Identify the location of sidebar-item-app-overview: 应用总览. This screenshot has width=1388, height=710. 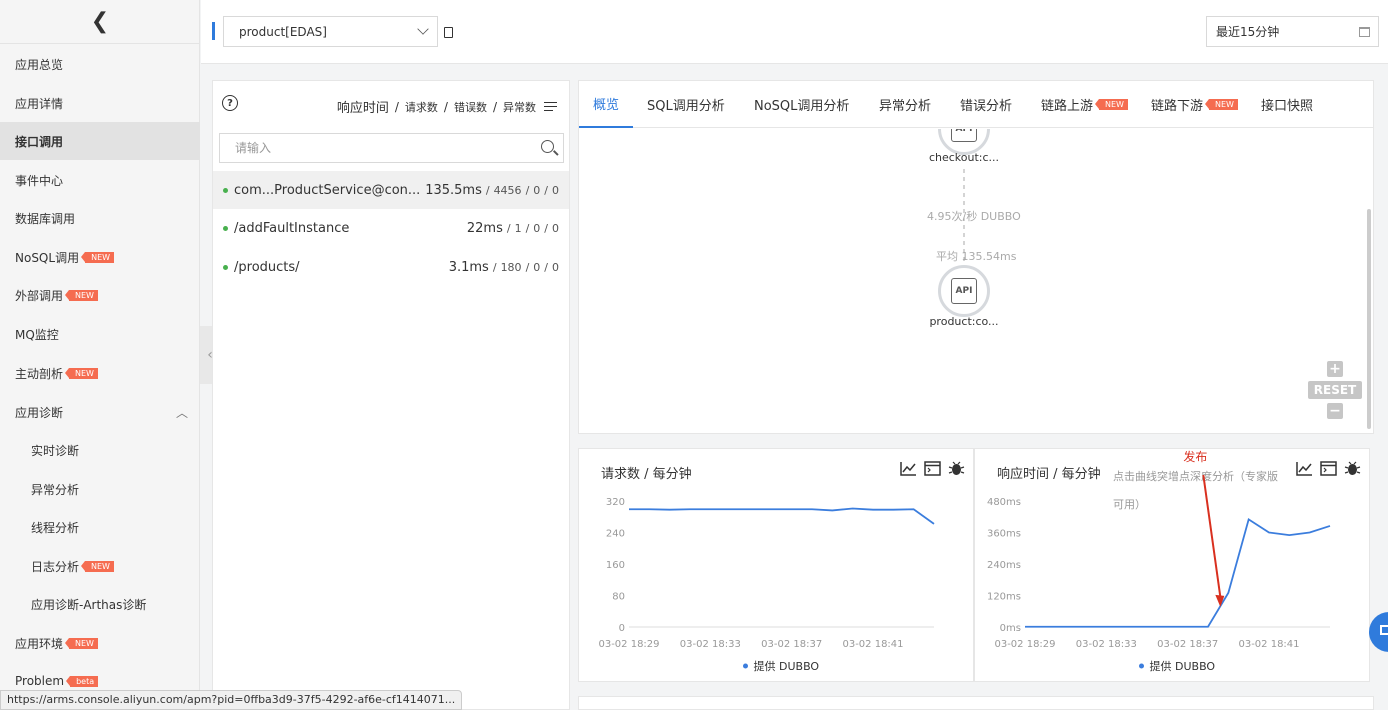
(100, 64).